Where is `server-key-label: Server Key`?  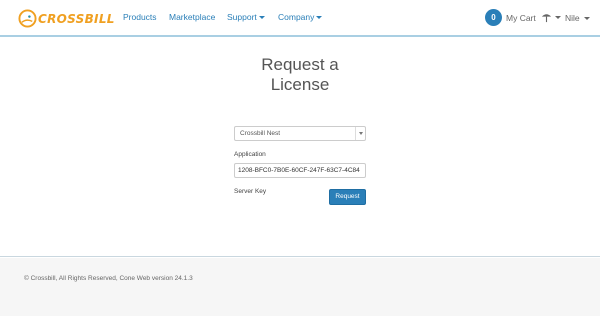 server-key-label: Server Key is located at coordinates (250, 191).